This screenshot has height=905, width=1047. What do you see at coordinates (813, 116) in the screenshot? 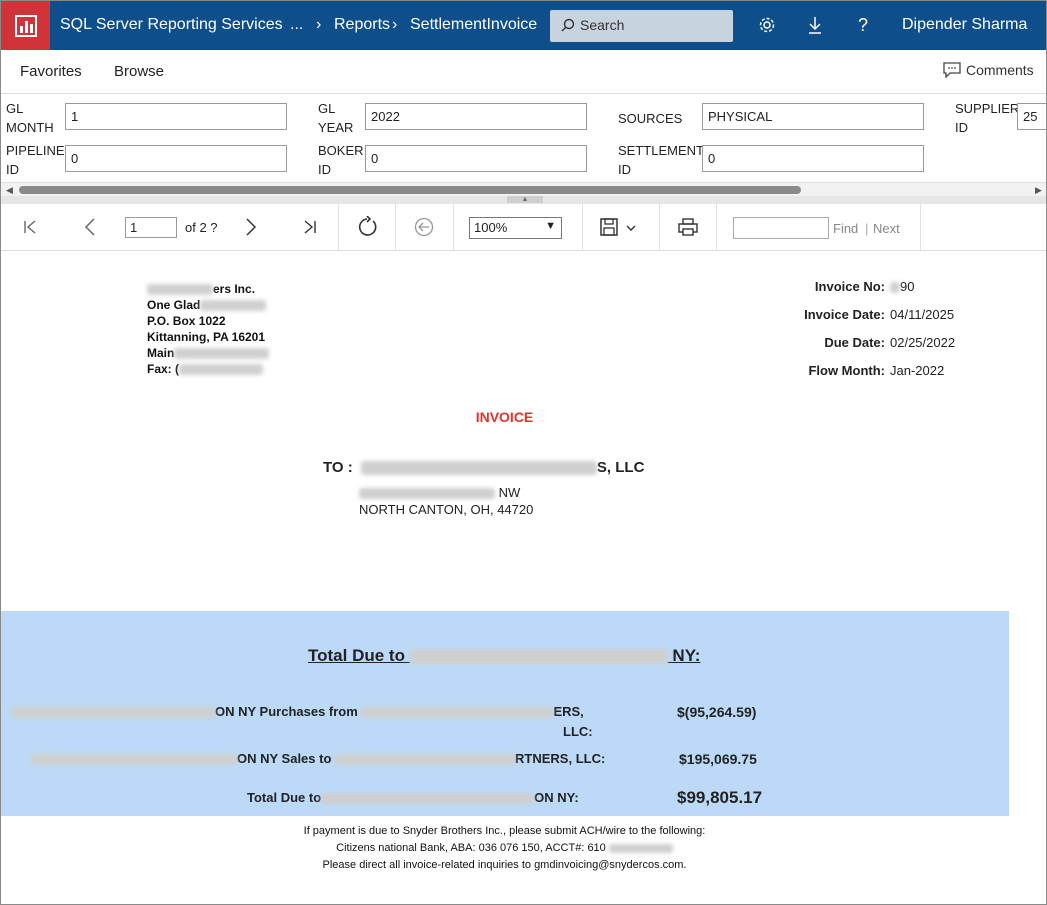
I see `sources-field: PHYSICAL` at bounding box center [813, 116].